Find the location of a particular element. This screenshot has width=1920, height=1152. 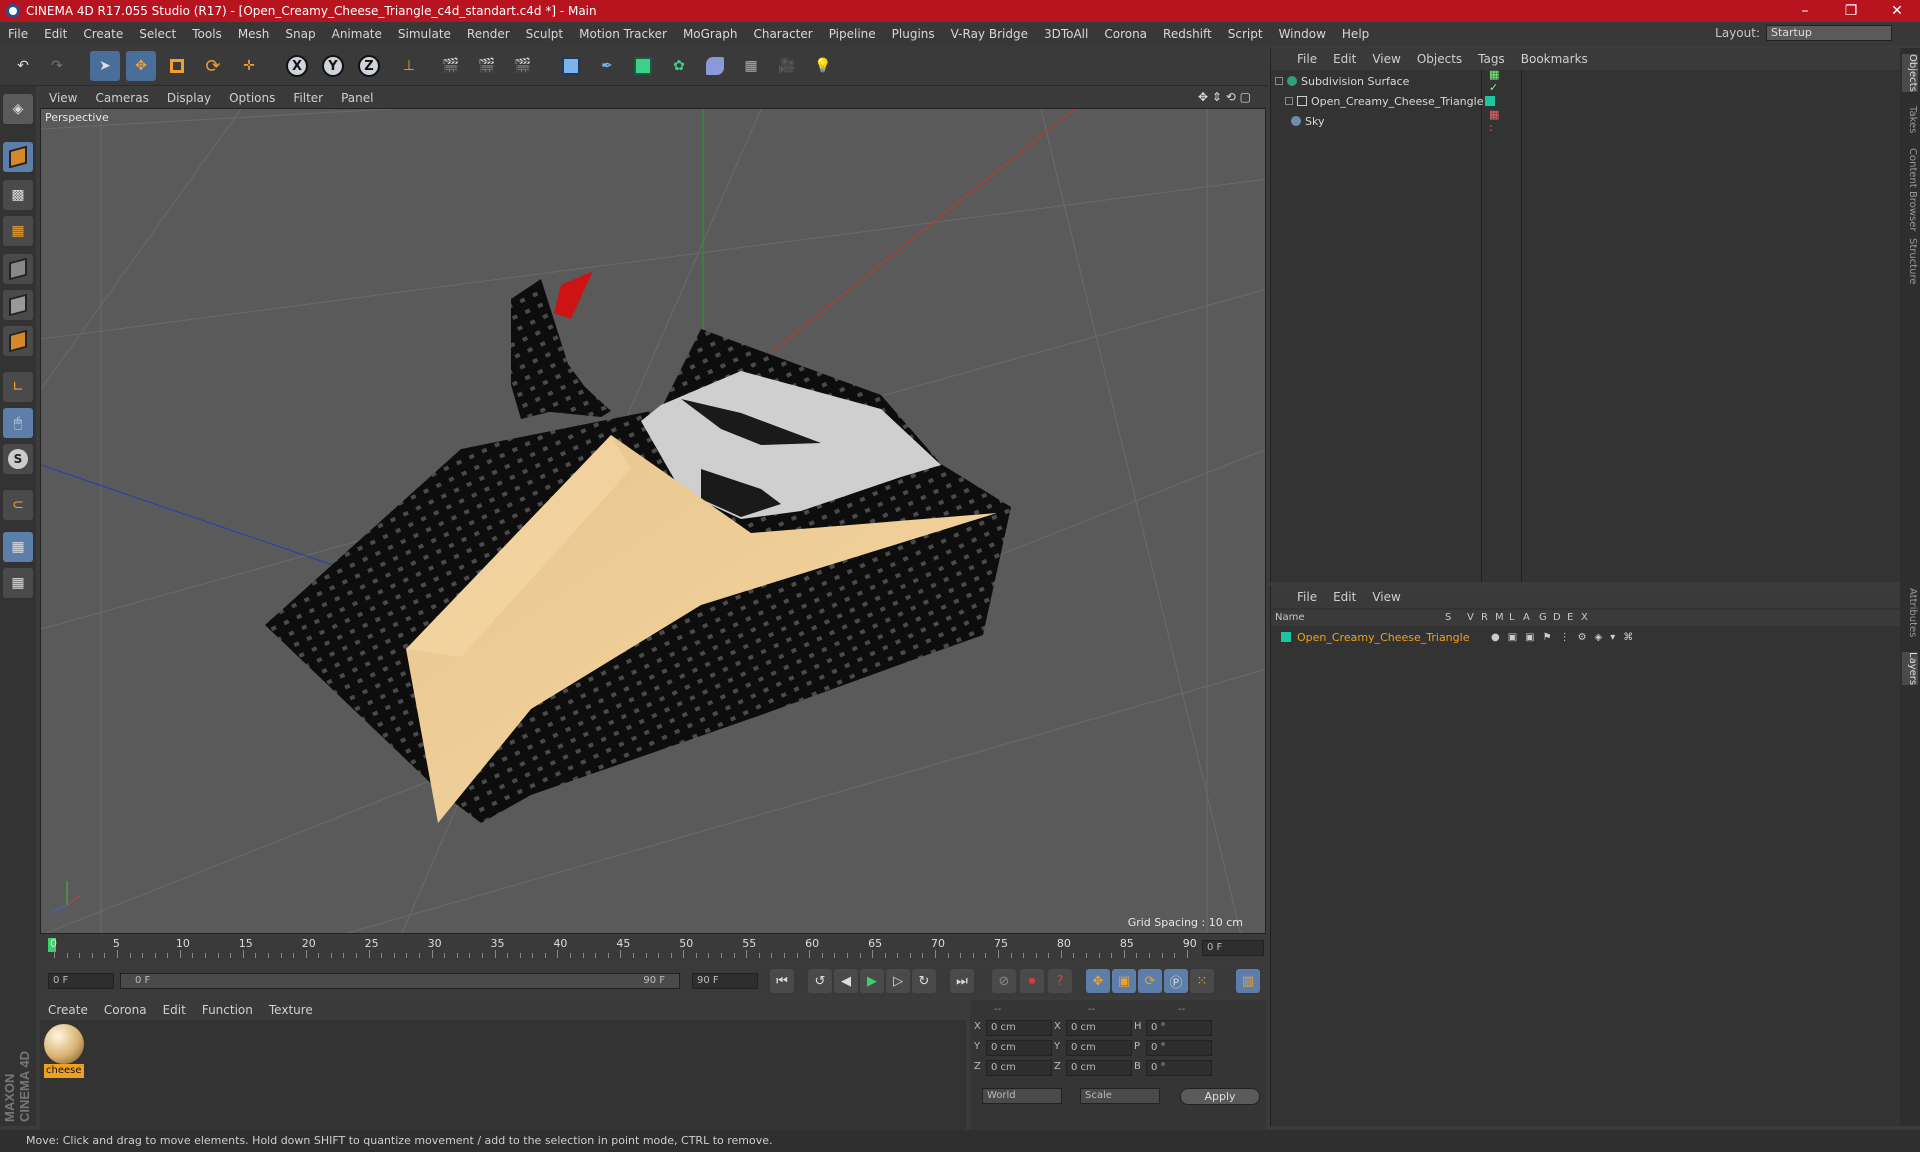

workplane-axis-button: ▦ is located at coordinates (18, 583).